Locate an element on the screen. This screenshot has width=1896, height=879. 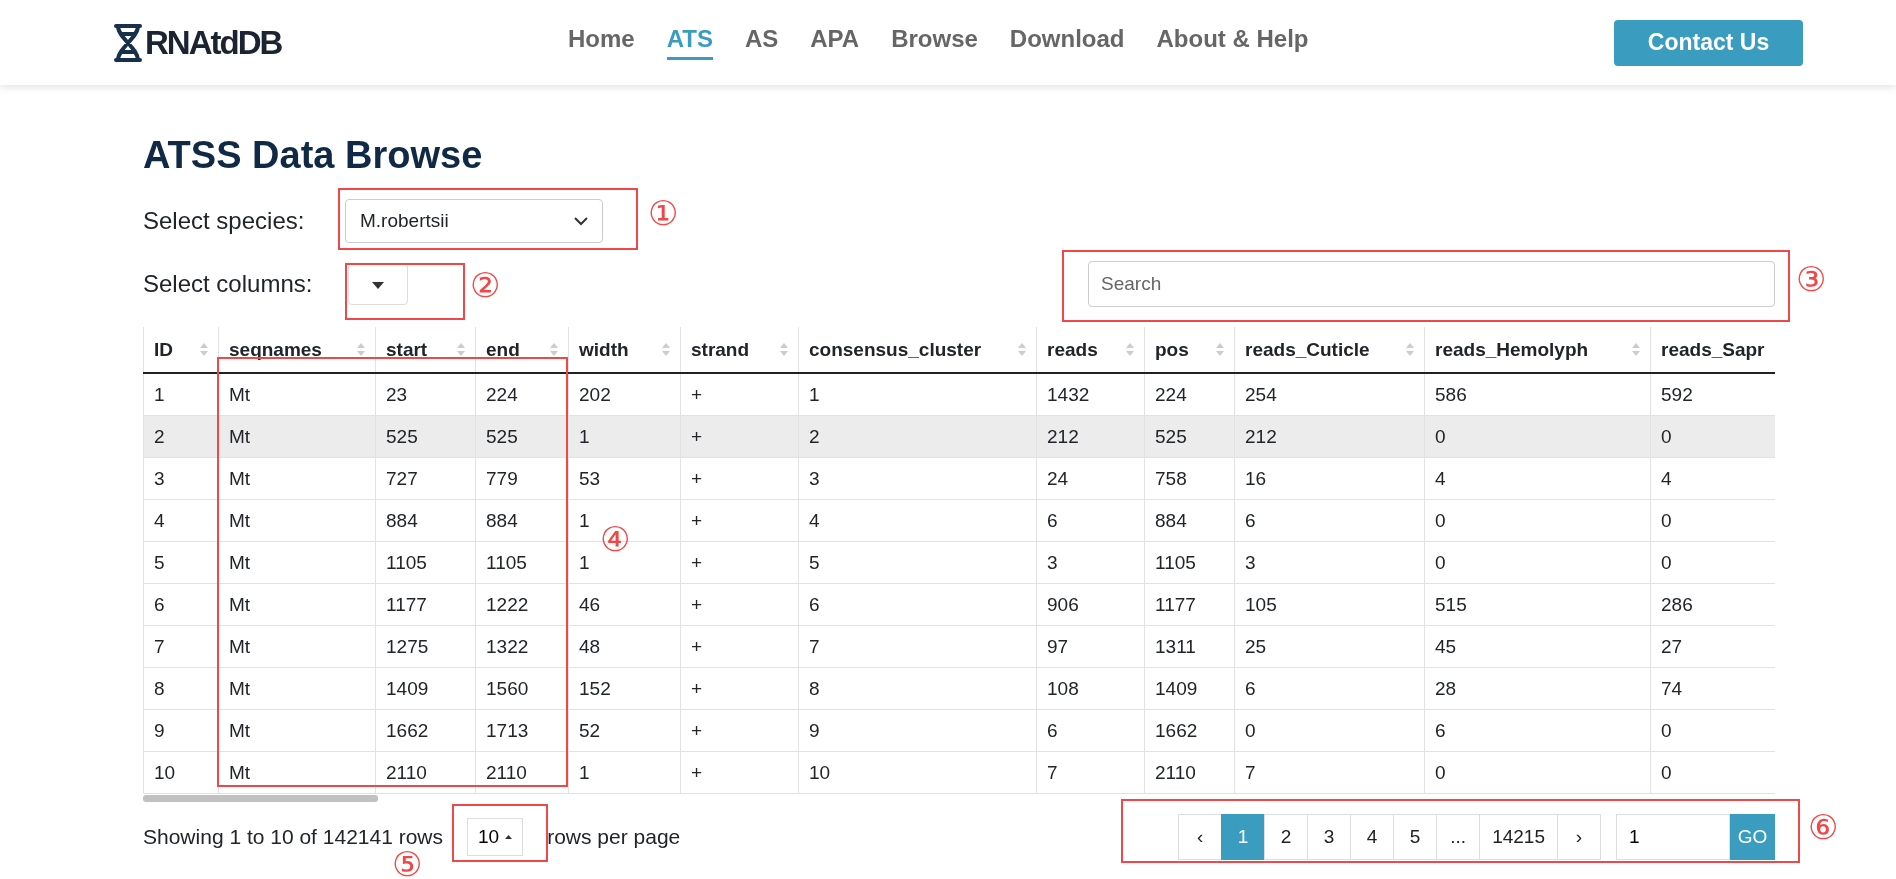
table-cell: 1222 is located at coordinates (522, 604).